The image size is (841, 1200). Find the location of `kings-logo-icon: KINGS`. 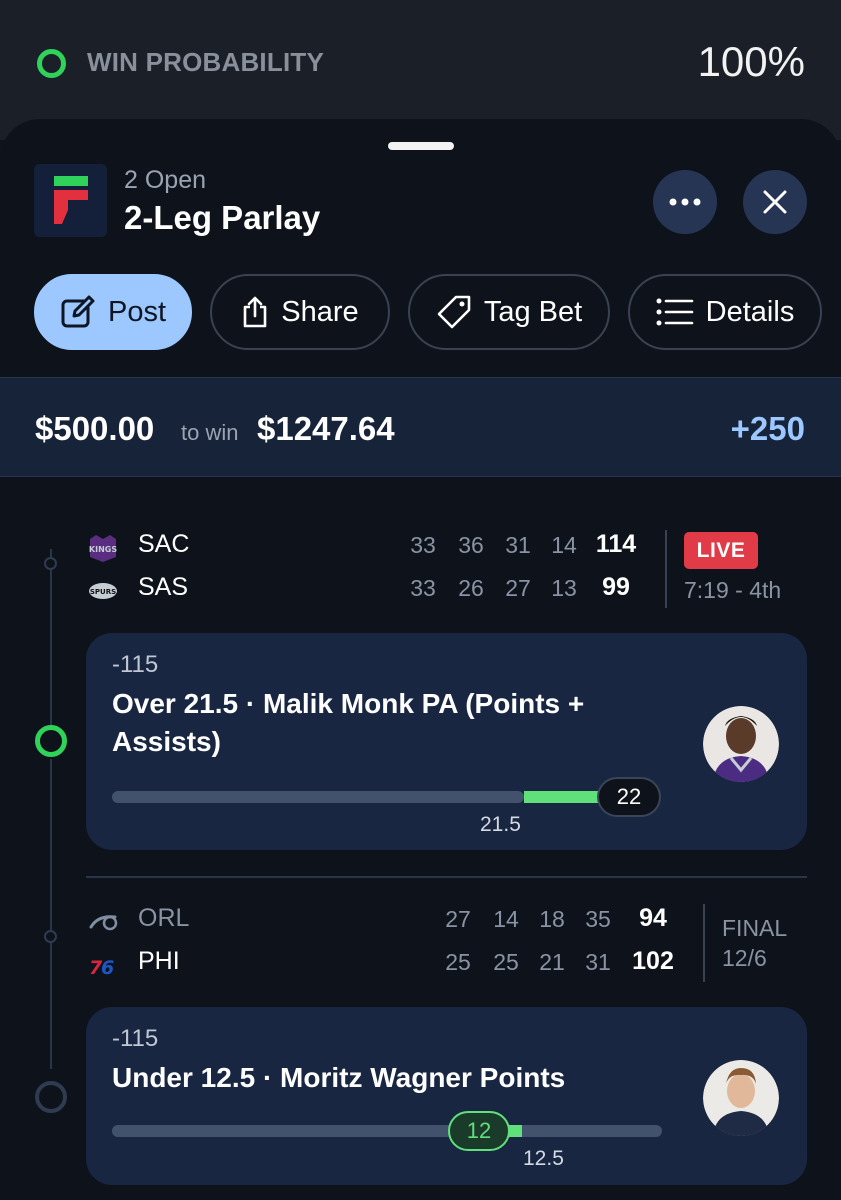

kings-logo-icon: KINGS is located at coordinates (103, 548).